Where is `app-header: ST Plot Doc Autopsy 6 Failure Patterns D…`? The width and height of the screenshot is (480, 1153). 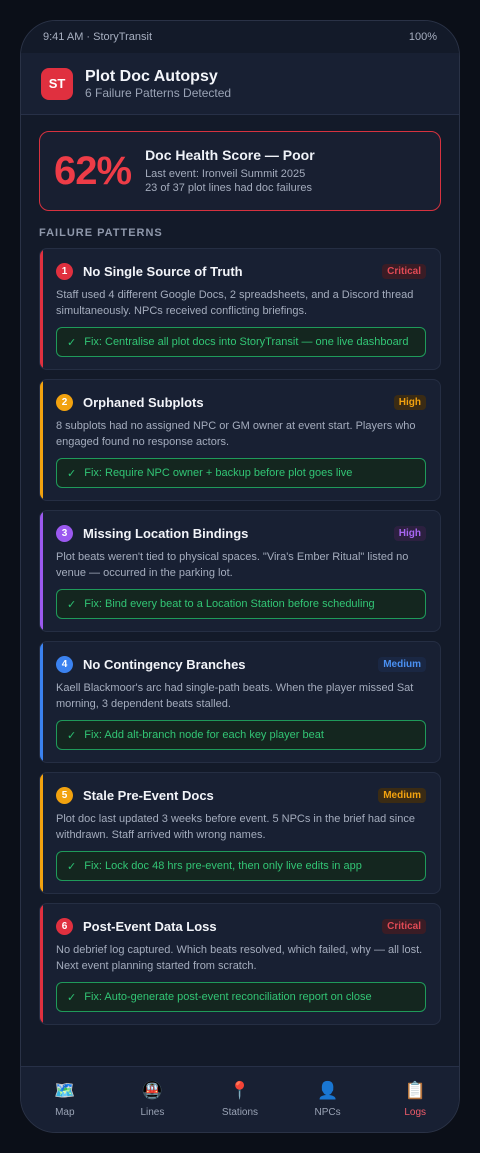
app-header: ST Plot Doc Autopsy 6 Failure Patterns D… is located at coordinates (240, 84).